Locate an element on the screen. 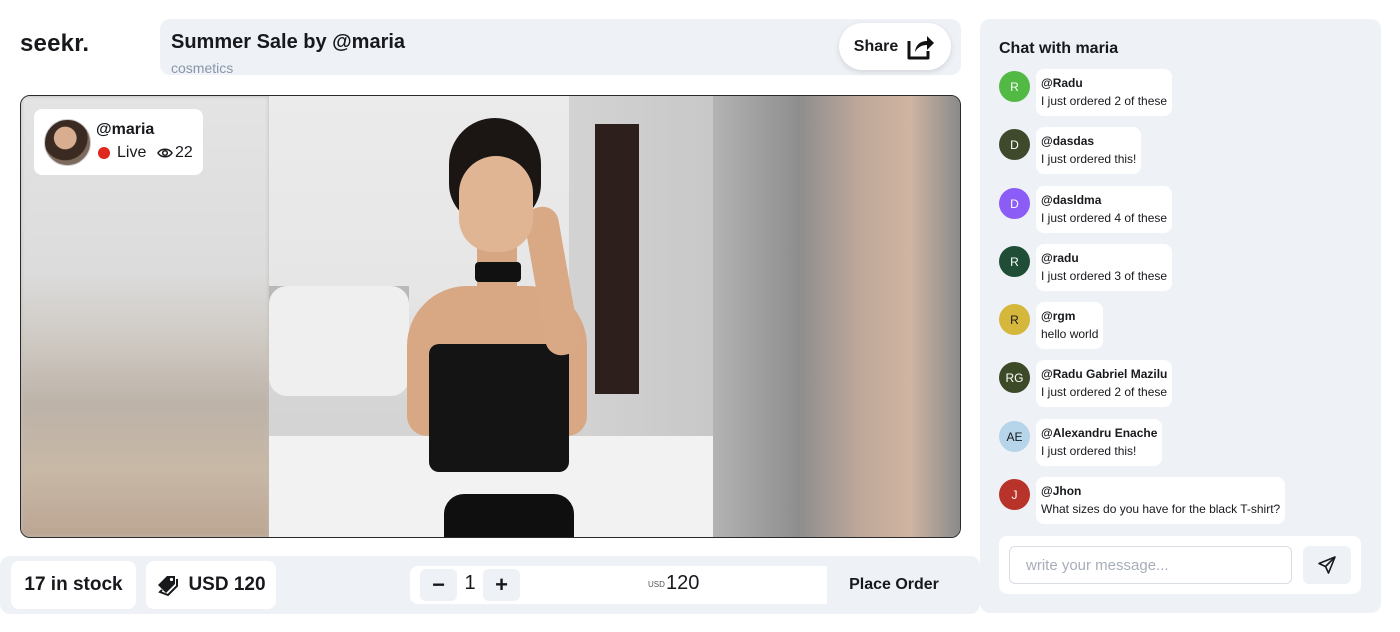 The width and height of the screenshot is (1400, 632). share-button: Share is located at coordinates (895, 46).